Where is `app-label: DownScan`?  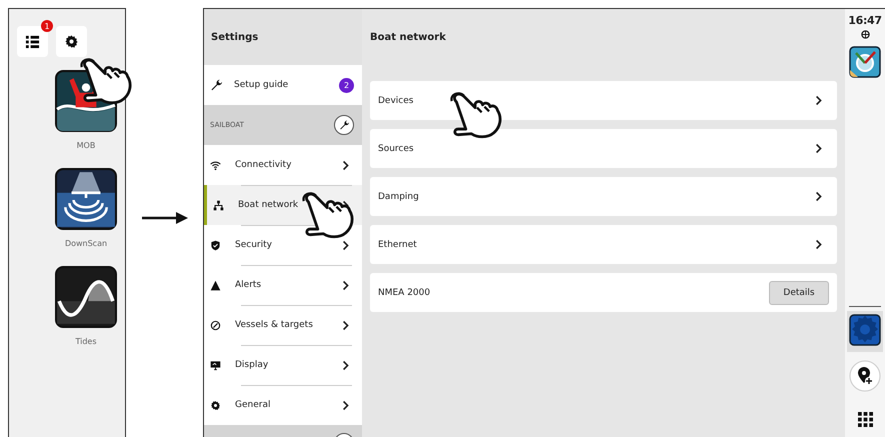
app-label: DownScan is located at coordinates (86, 243).